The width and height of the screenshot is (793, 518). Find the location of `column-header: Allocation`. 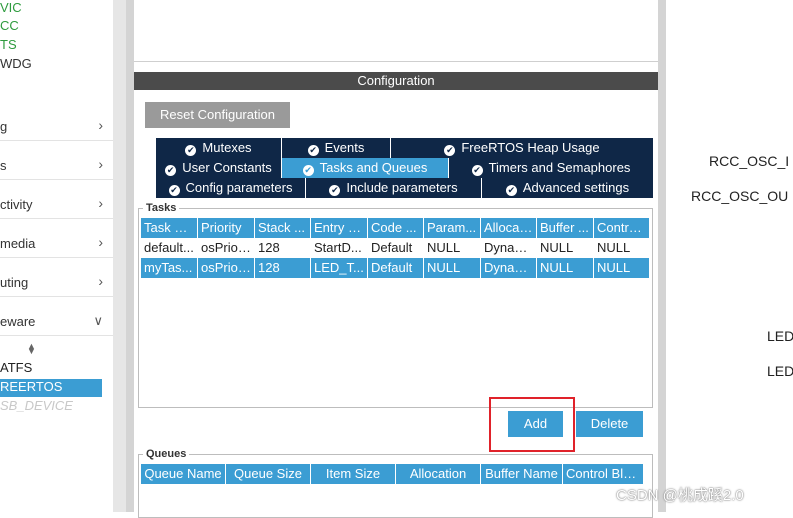

column-header: Allocation is located at coordinates (438, 474).